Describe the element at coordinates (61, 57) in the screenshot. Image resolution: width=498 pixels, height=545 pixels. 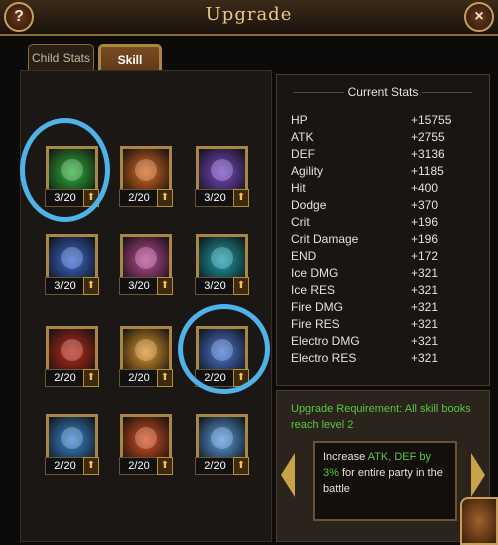
I see `tab-child-stats: Child Stats` at that location.